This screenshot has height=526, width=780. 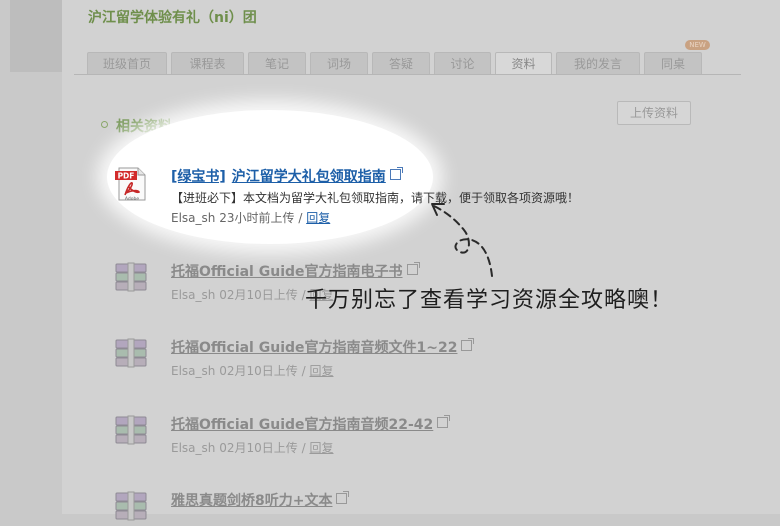 I want to click on tab-divider, so click(x=407, y=74).